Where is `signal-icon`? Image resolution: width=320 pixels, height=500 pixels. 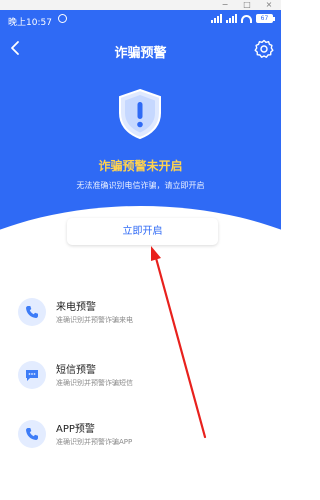 signal-icon is located at coordinates (216, 18).